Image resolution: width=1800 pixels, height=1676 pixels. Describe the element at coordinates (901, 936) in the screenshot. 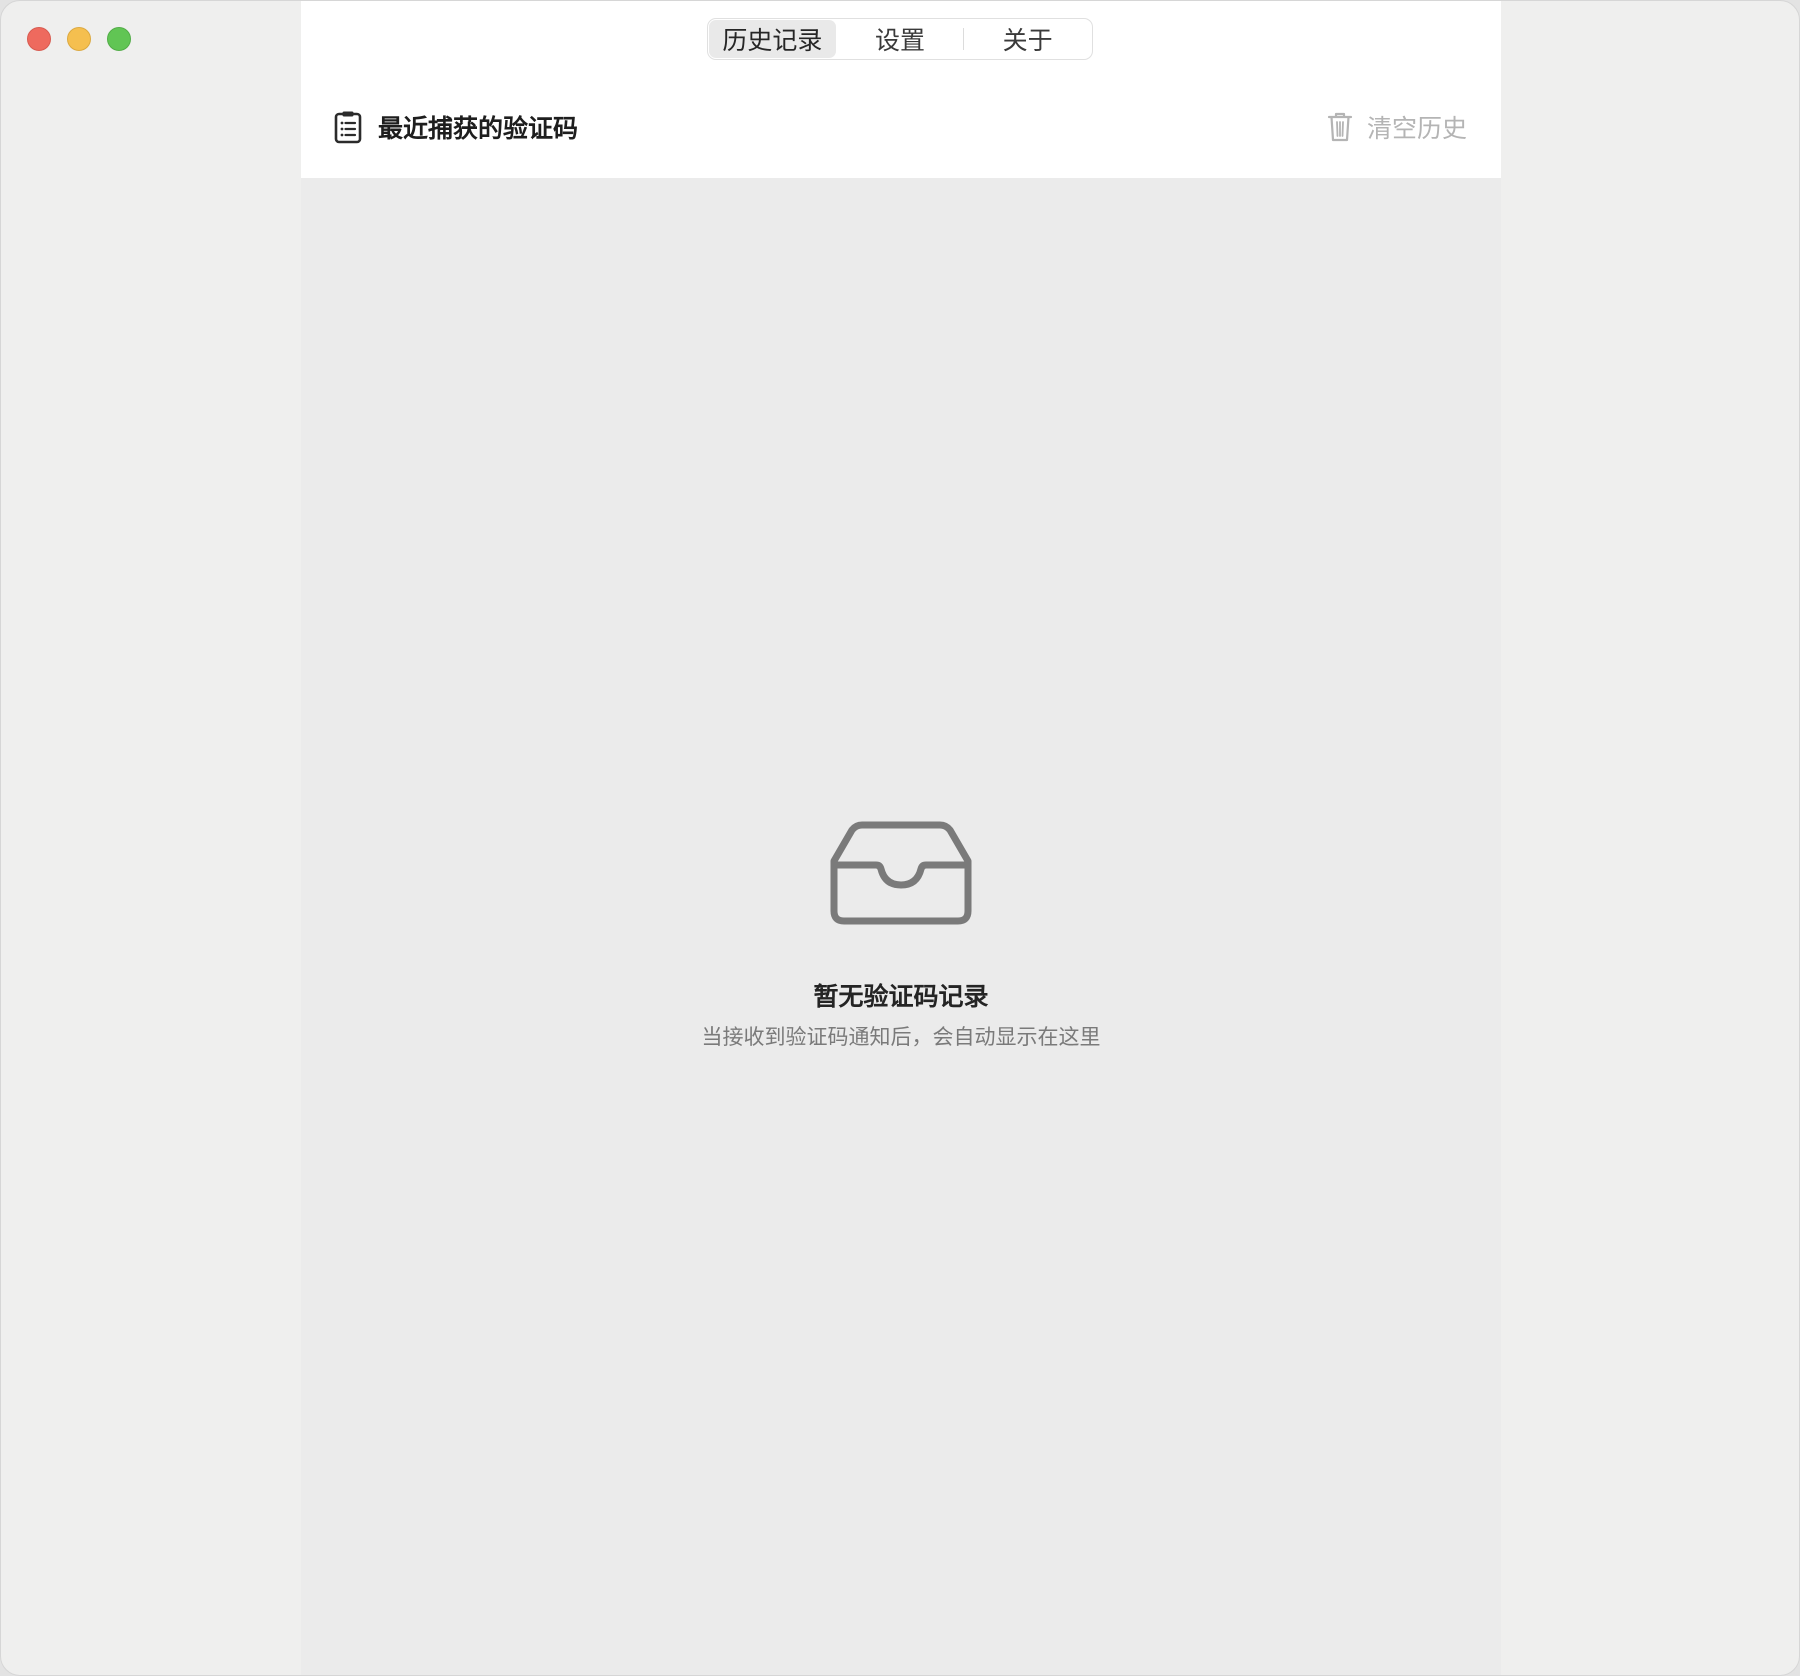

I see `empty-state: 暂无验证码记录 当接收到验证码通知后，会自动显示在这里` at that location.